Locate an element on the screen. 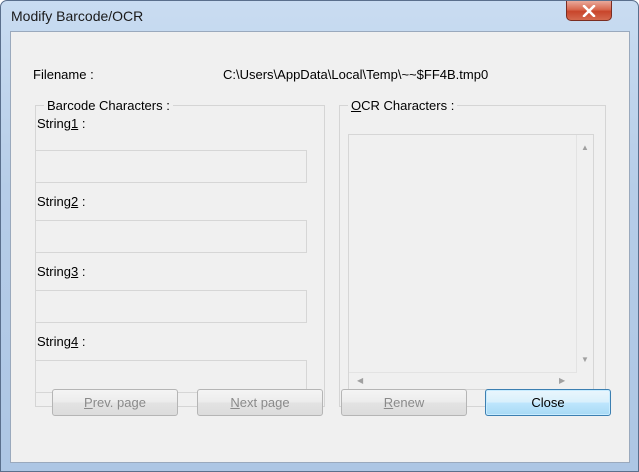  string2-label: String2 : is located at coordinates (61, 201).